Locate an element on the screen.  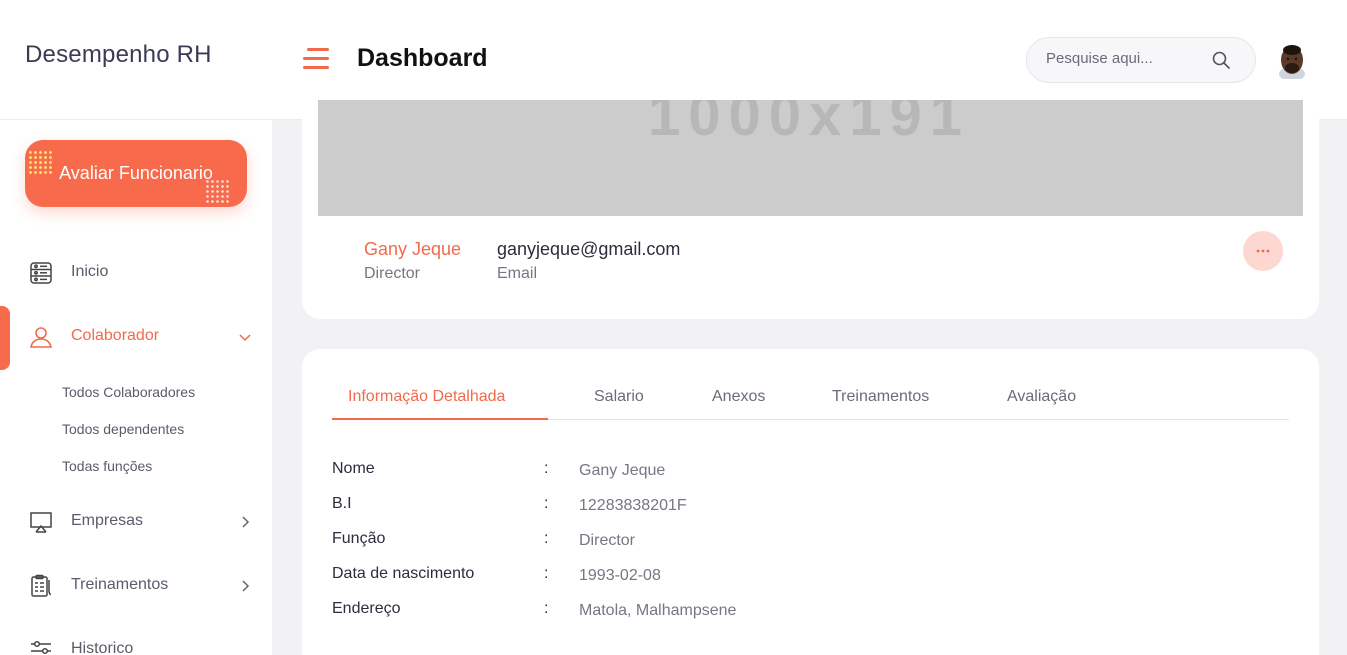
employee-email: ganyjeque@gmail.com is located at coordinates (588, 249).